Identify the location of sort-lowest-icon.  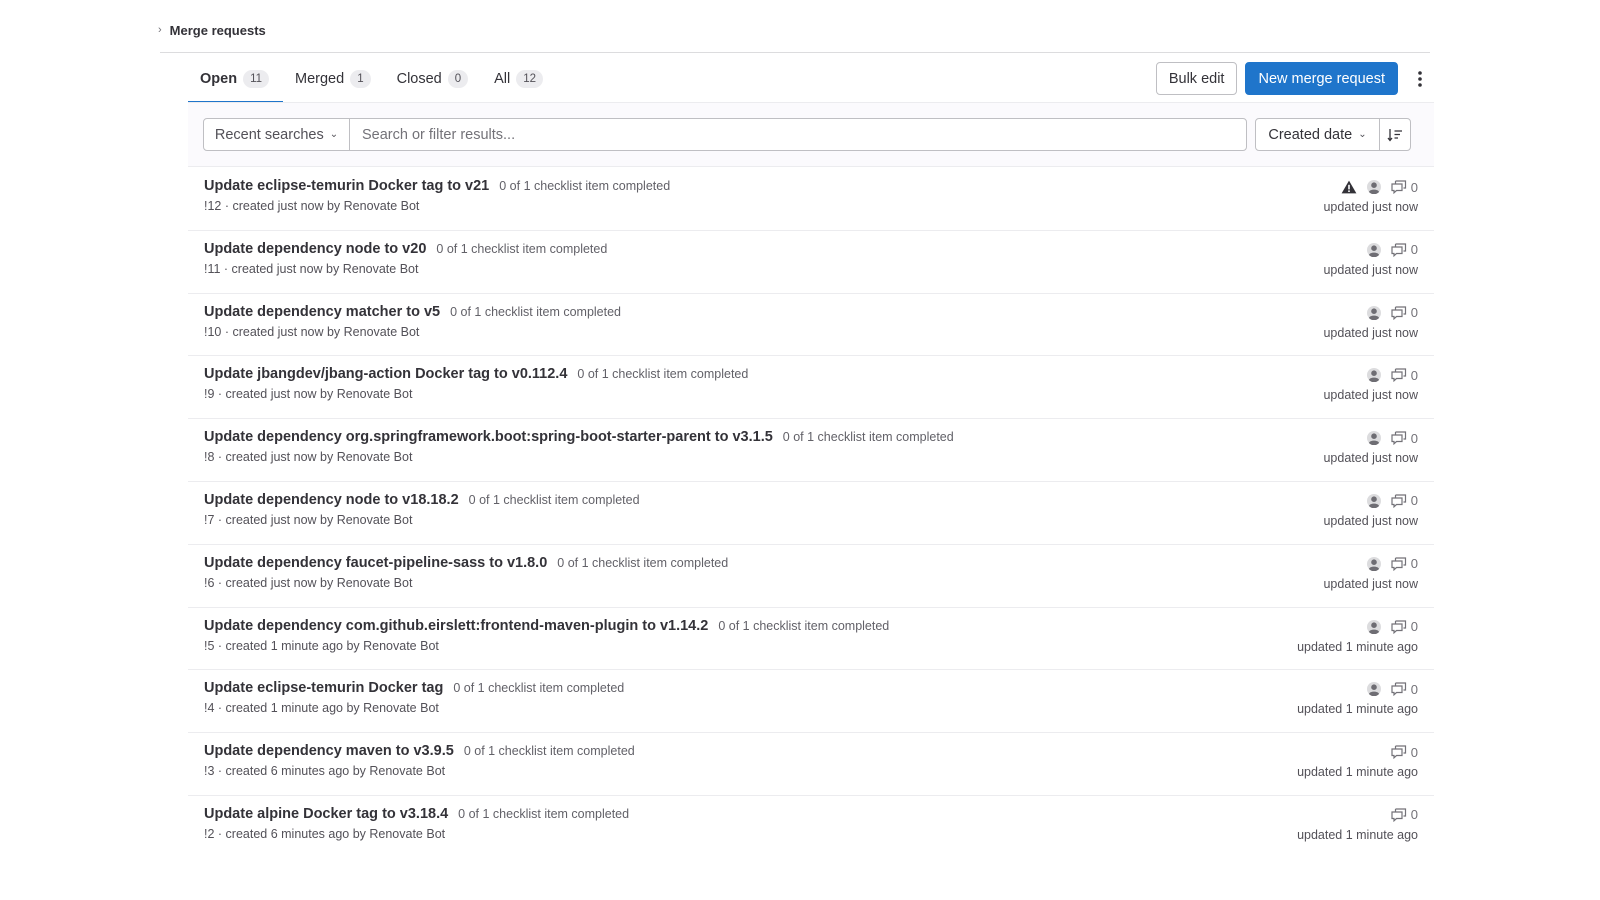
(1394, 135).